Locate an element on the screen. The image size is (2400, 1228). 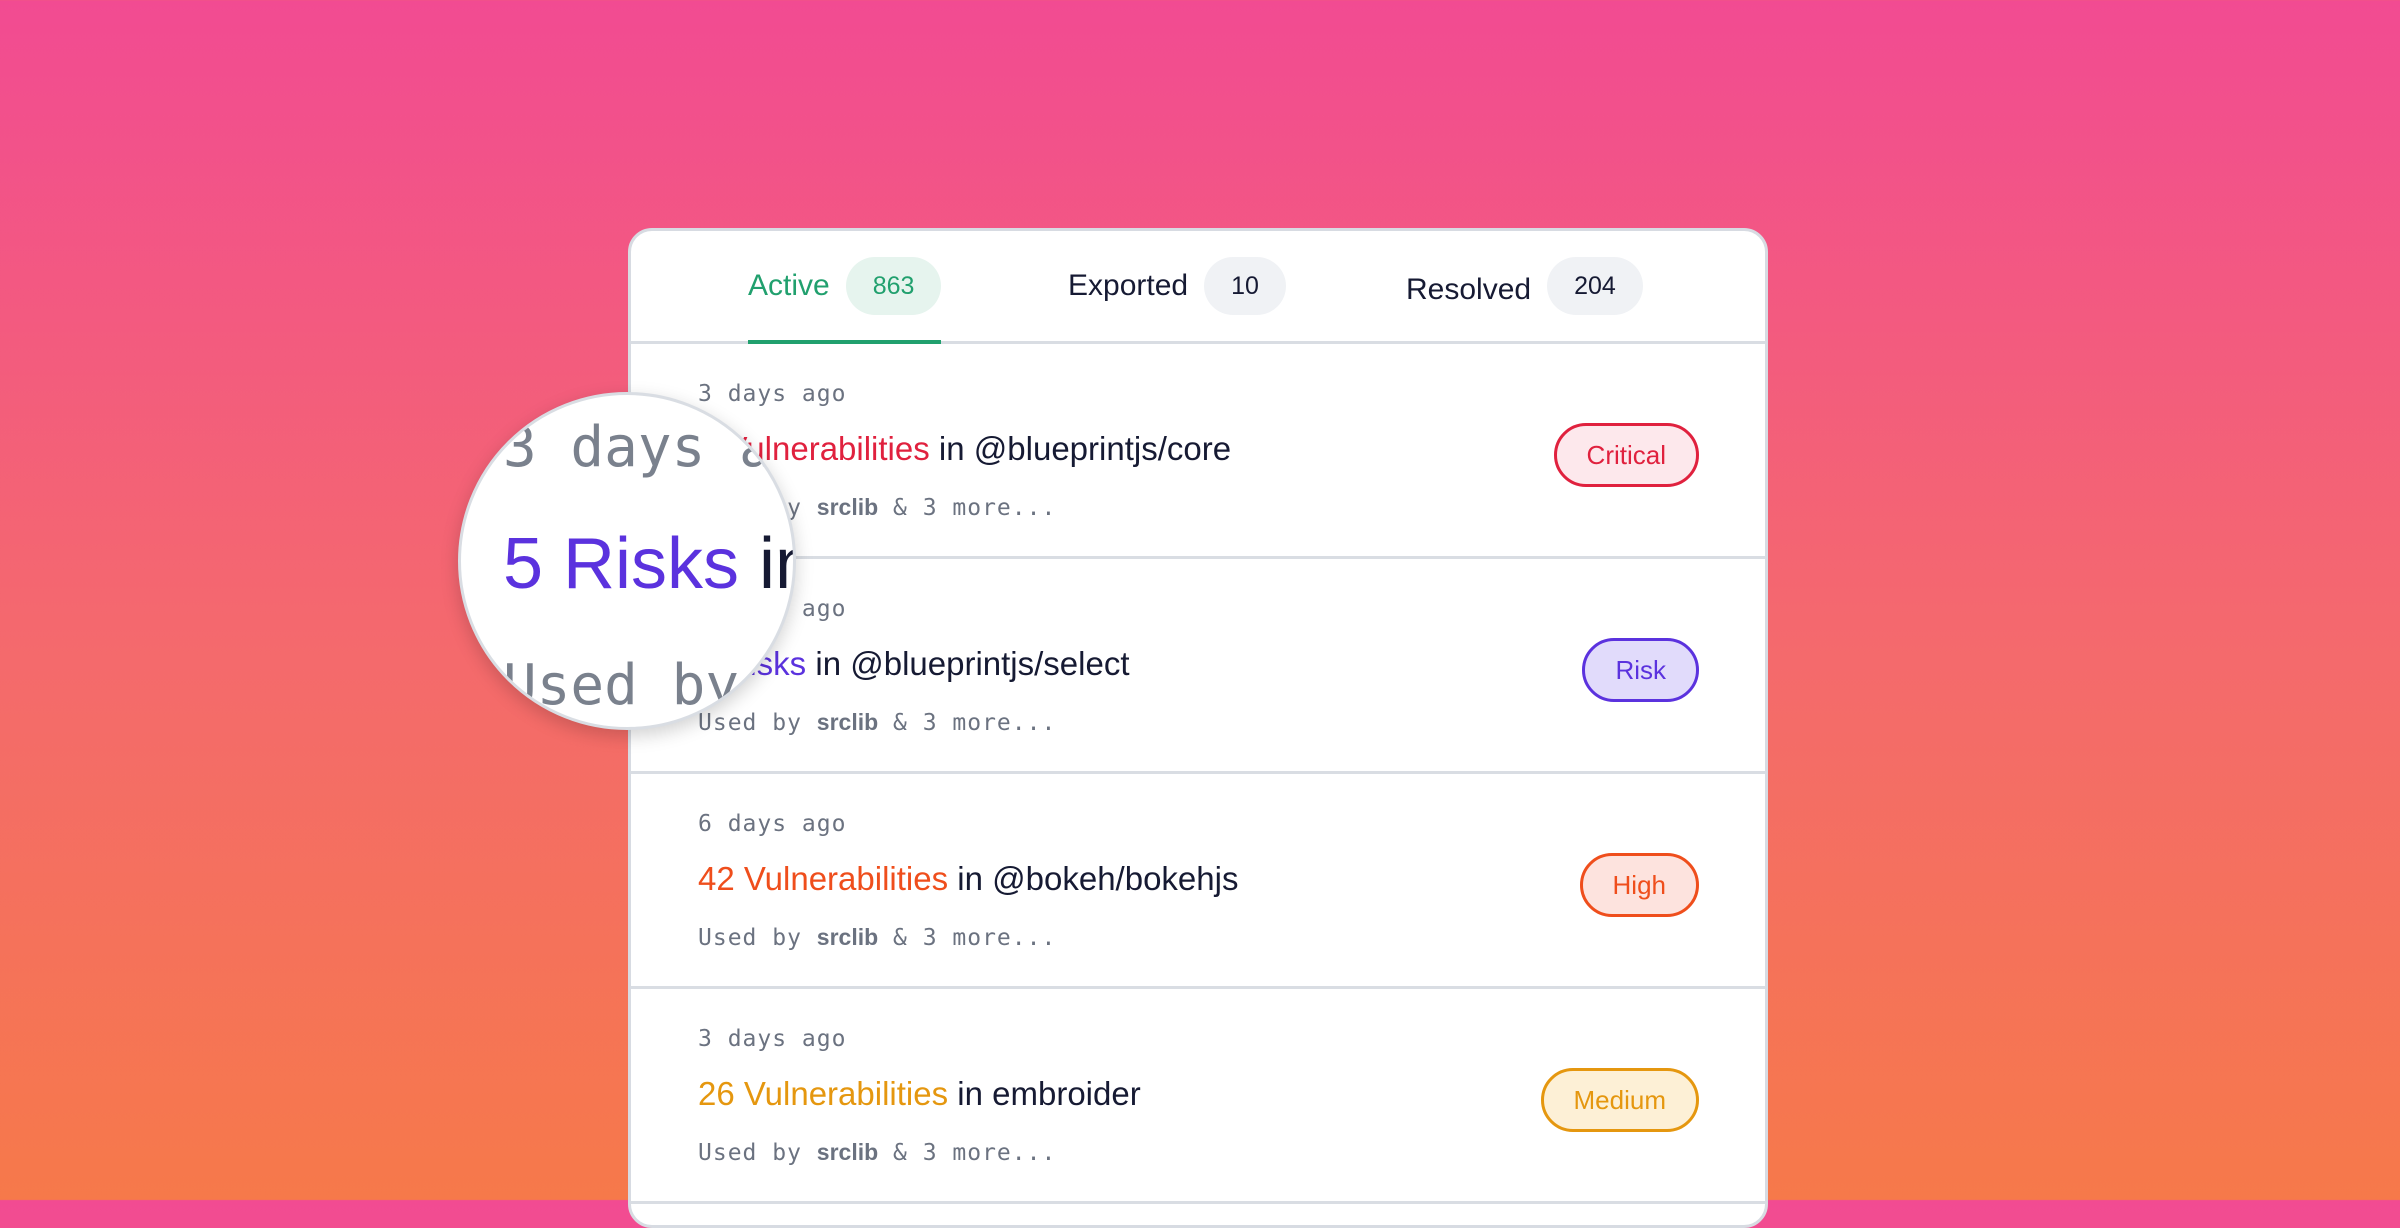
magnifier-lens: 3 days ago 5 Risks in Used by is located at coordinates (627, 561).